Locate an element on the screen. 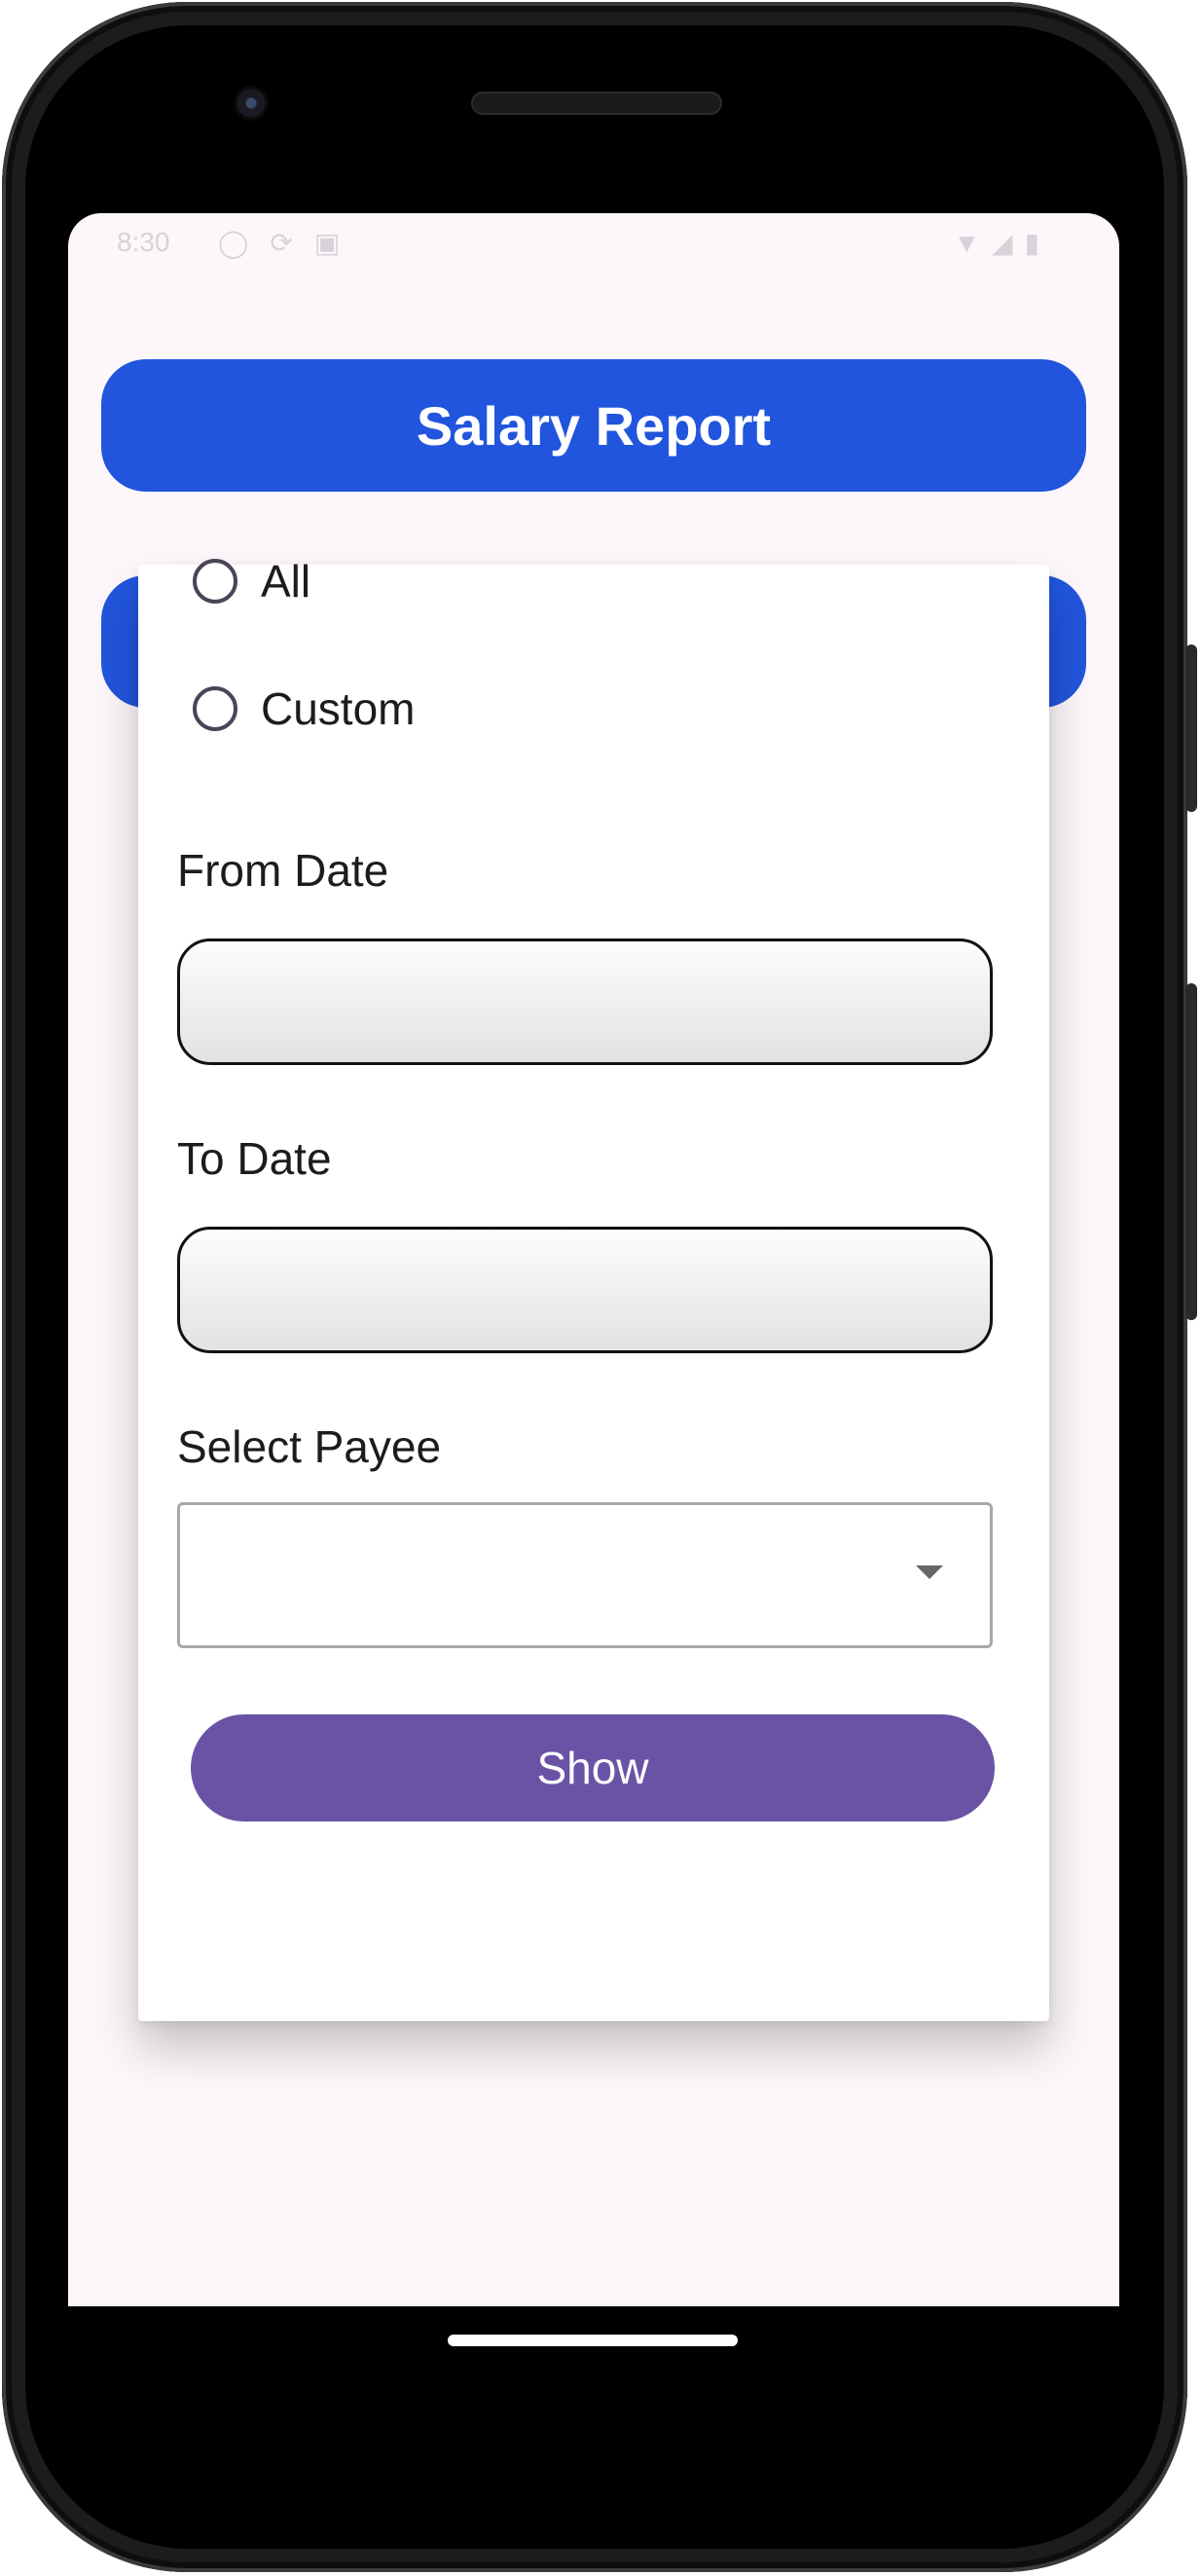 This screenshot has height=2576, width=1202. sim-icon: ▣ is located at coordinates (337, 243).